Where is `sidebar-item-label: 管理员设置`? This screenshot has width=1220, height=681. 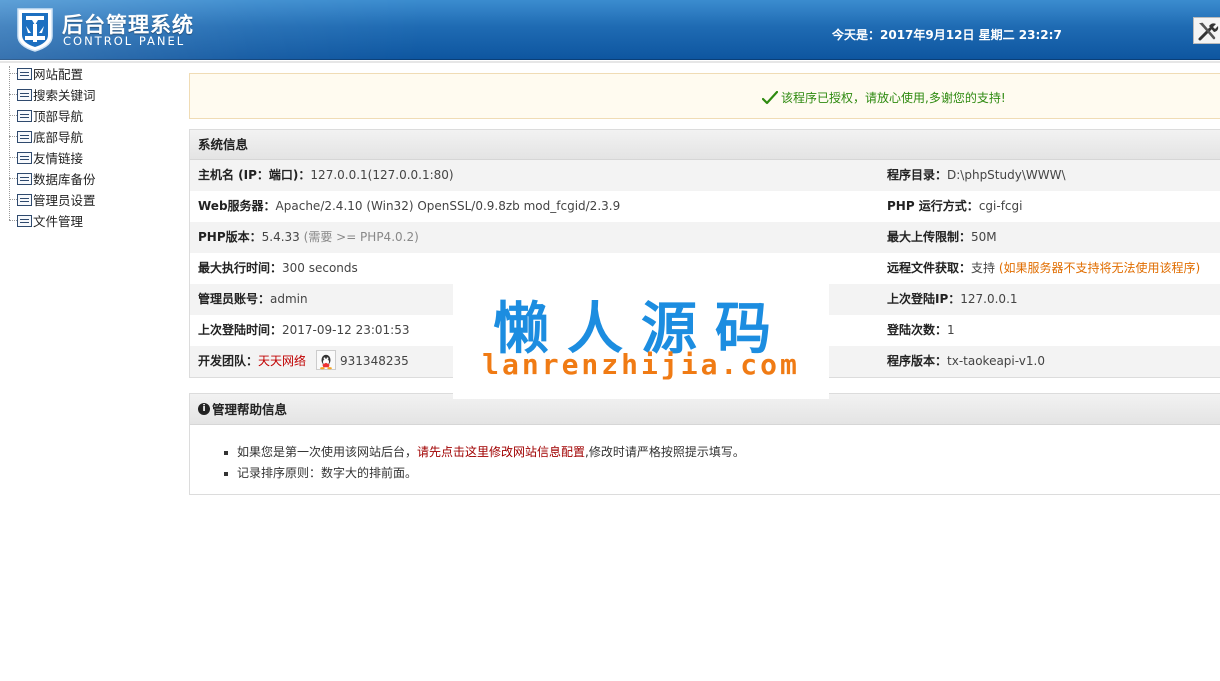 sidebar-item-label: 管理员设置 is located at coordinates (64, 200).